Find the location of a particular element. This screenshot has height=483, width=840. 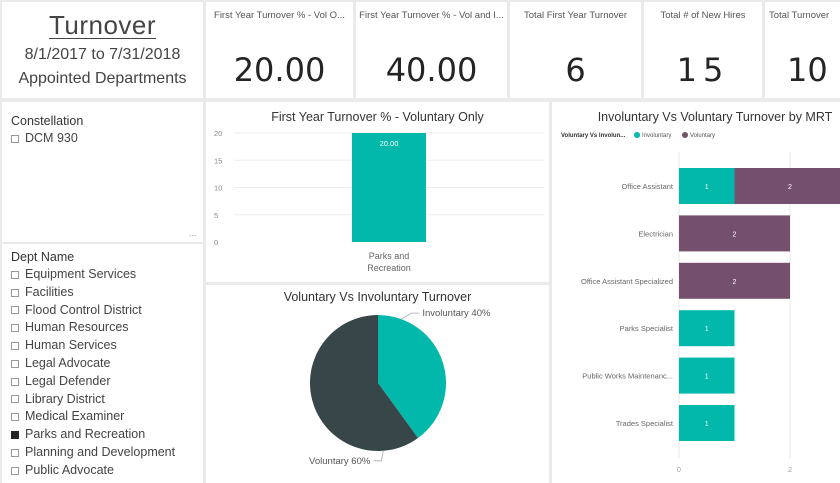

dept-option-human-resources: Human Resources is located at coordinates (107, 328).